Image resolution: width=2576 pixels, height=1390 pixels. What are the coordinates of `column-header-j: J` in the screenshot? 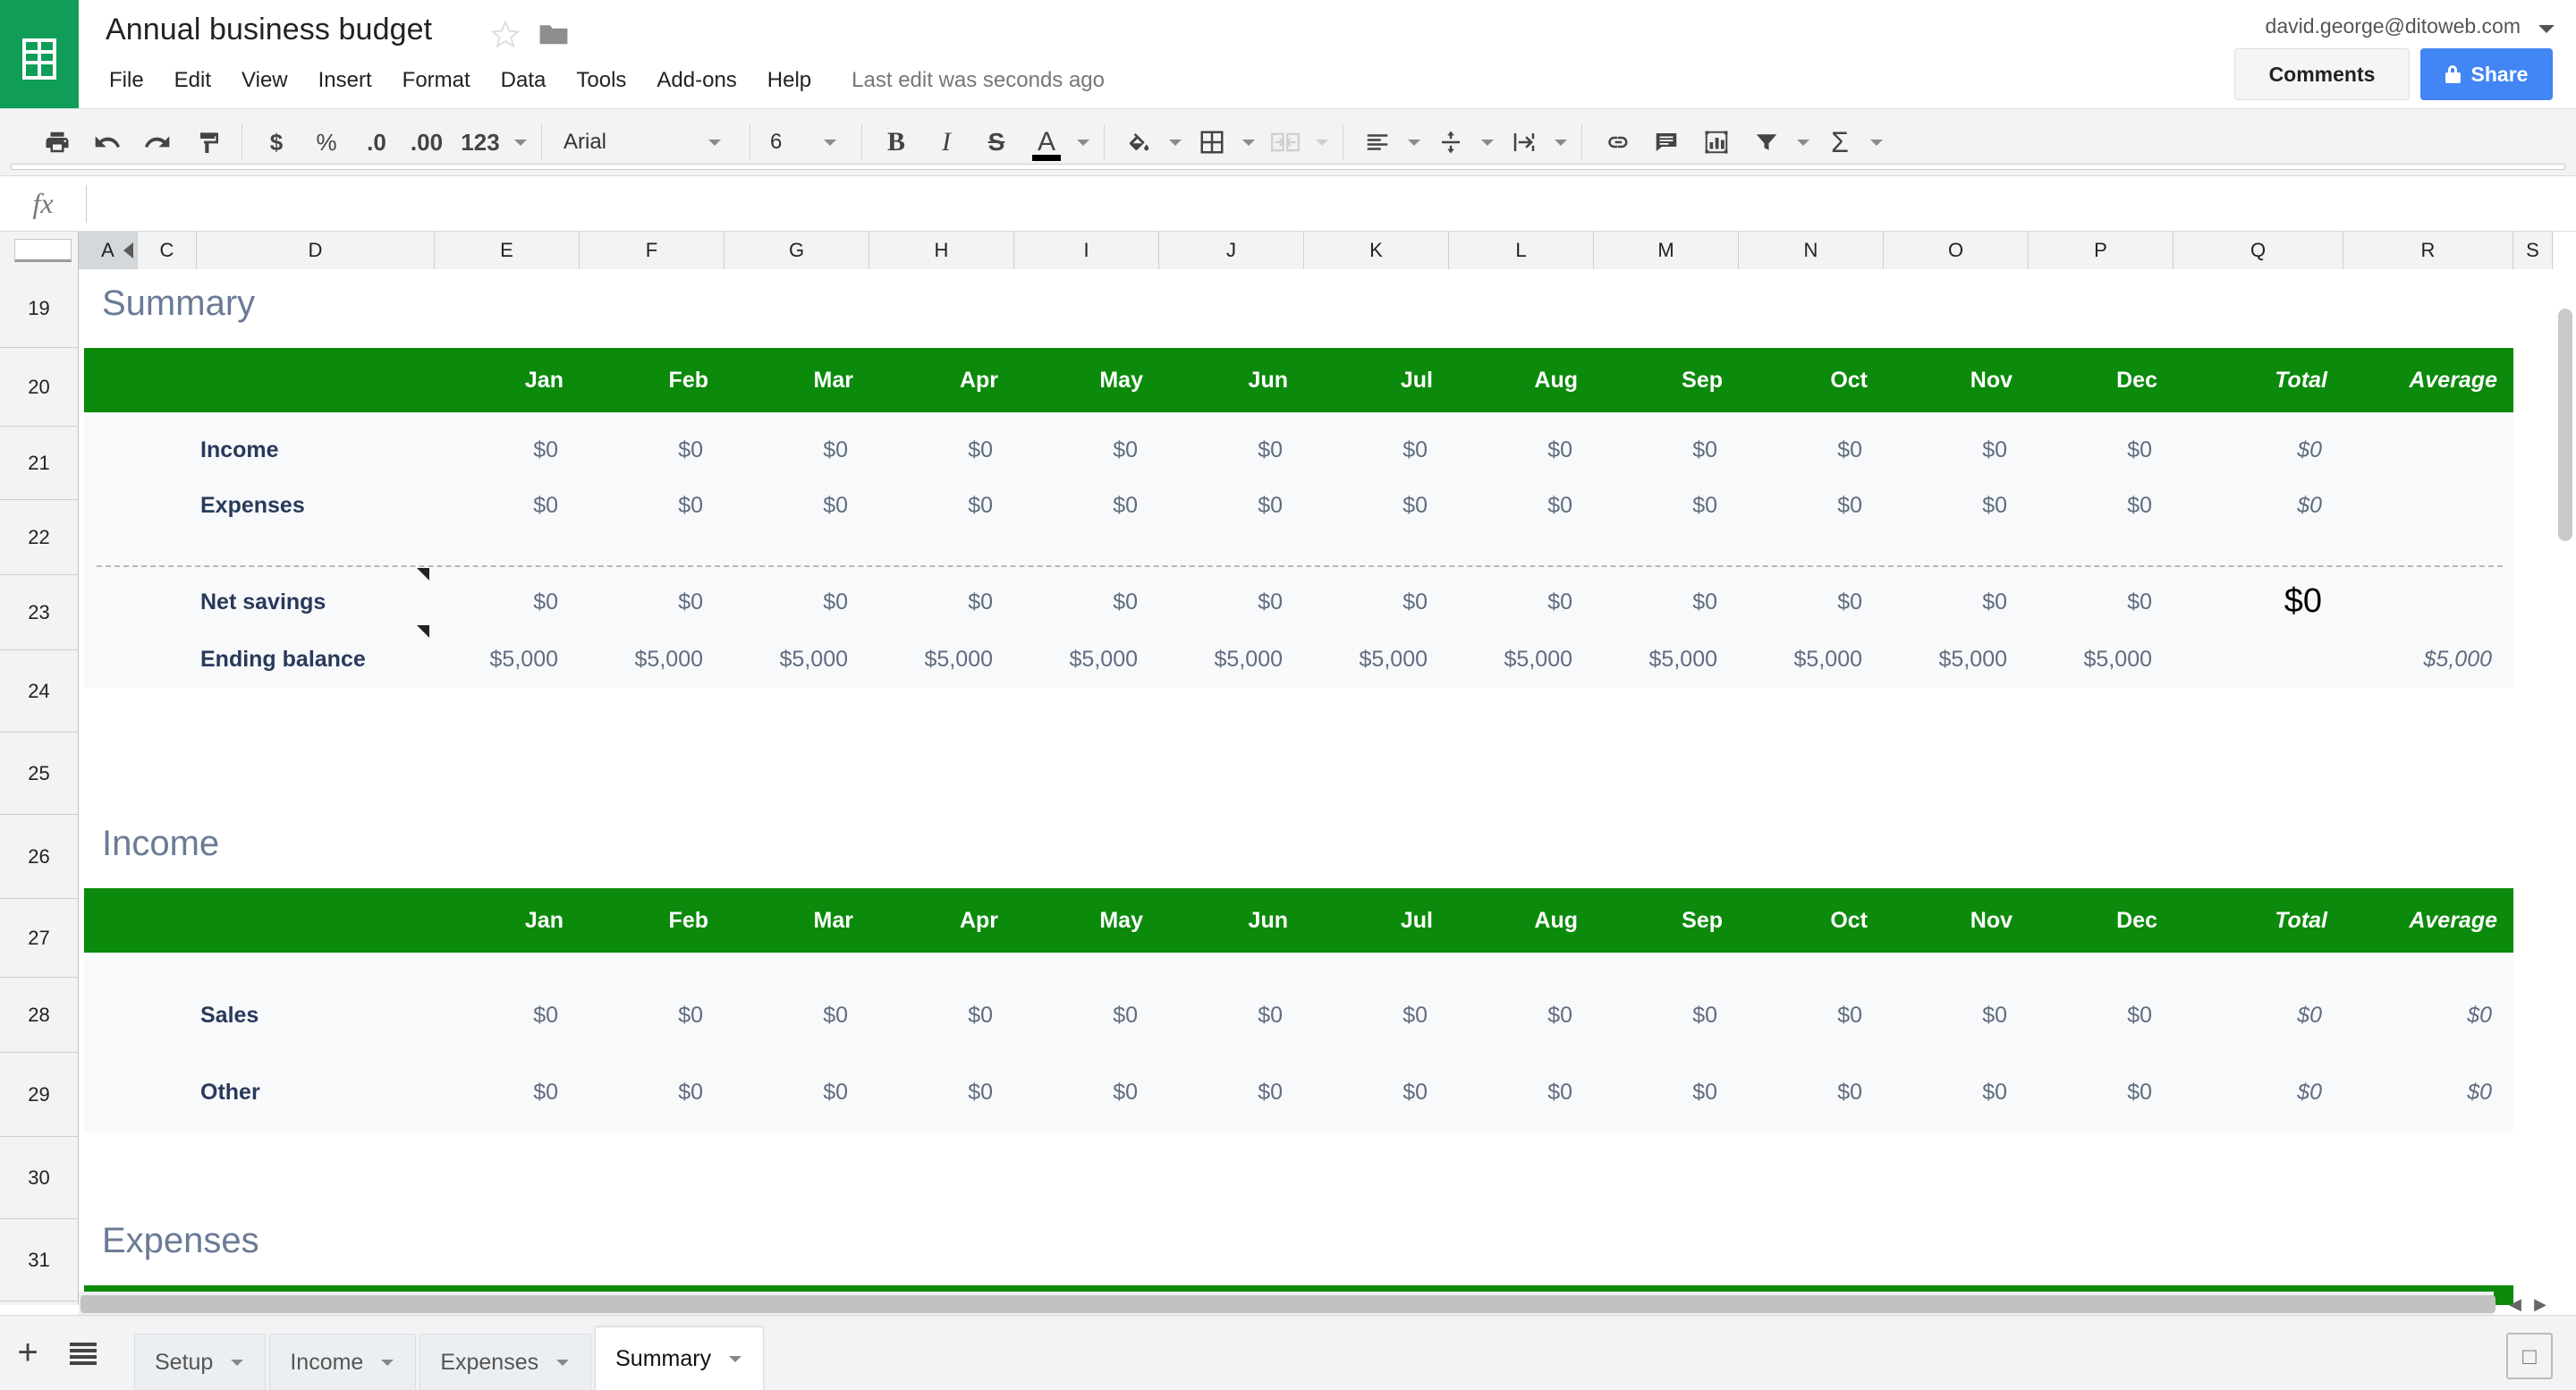 It's located at (1231, 250).